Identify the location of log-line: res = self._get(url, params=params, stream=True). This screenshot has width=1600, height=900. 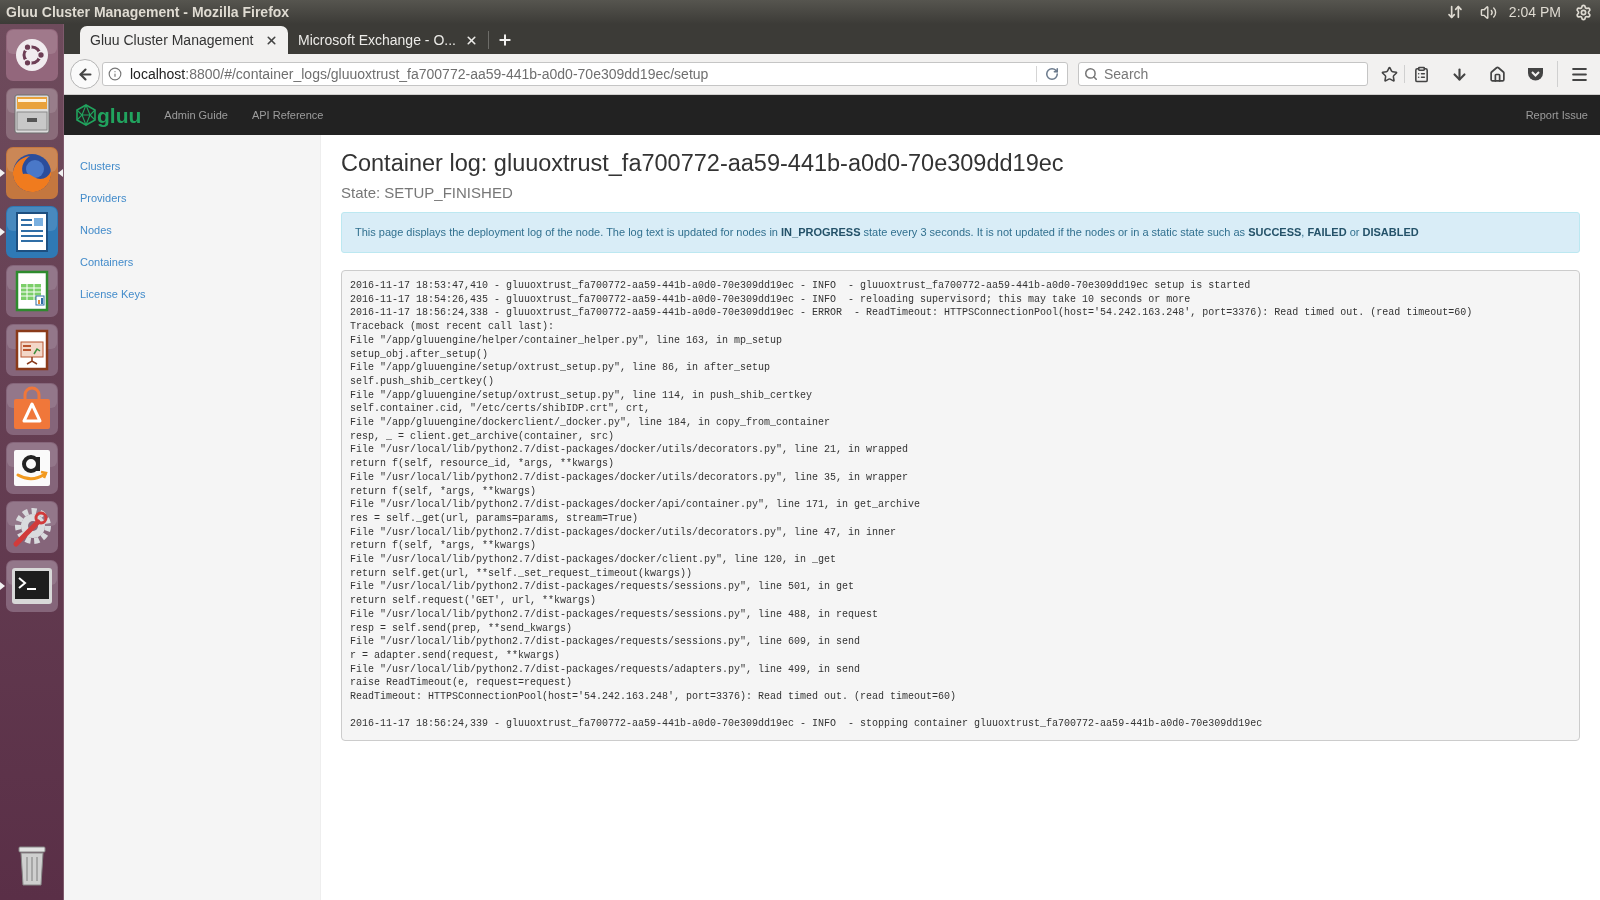
(494, 518).